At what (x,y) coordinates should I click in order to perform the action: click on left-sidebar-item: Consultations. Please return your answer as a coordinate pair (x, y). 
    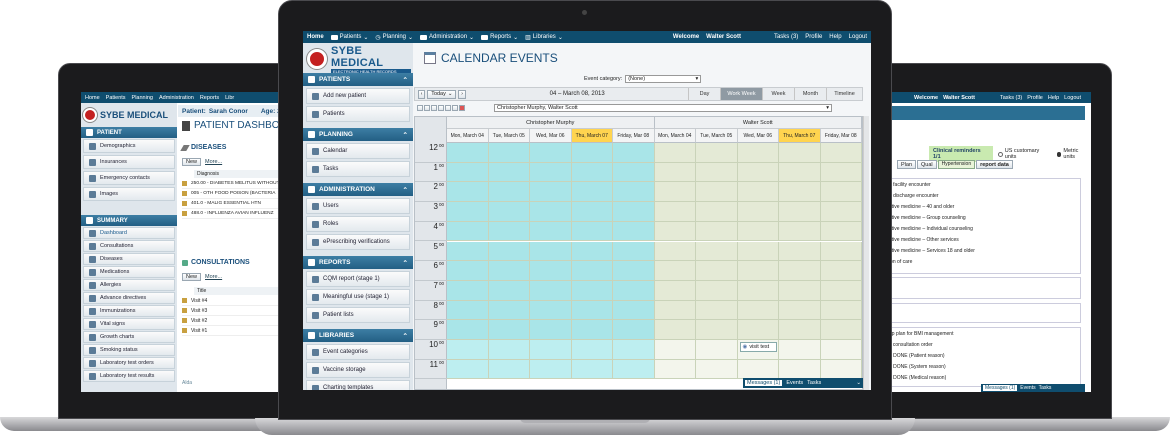
    Looking at the image, I should click on (129, 246).